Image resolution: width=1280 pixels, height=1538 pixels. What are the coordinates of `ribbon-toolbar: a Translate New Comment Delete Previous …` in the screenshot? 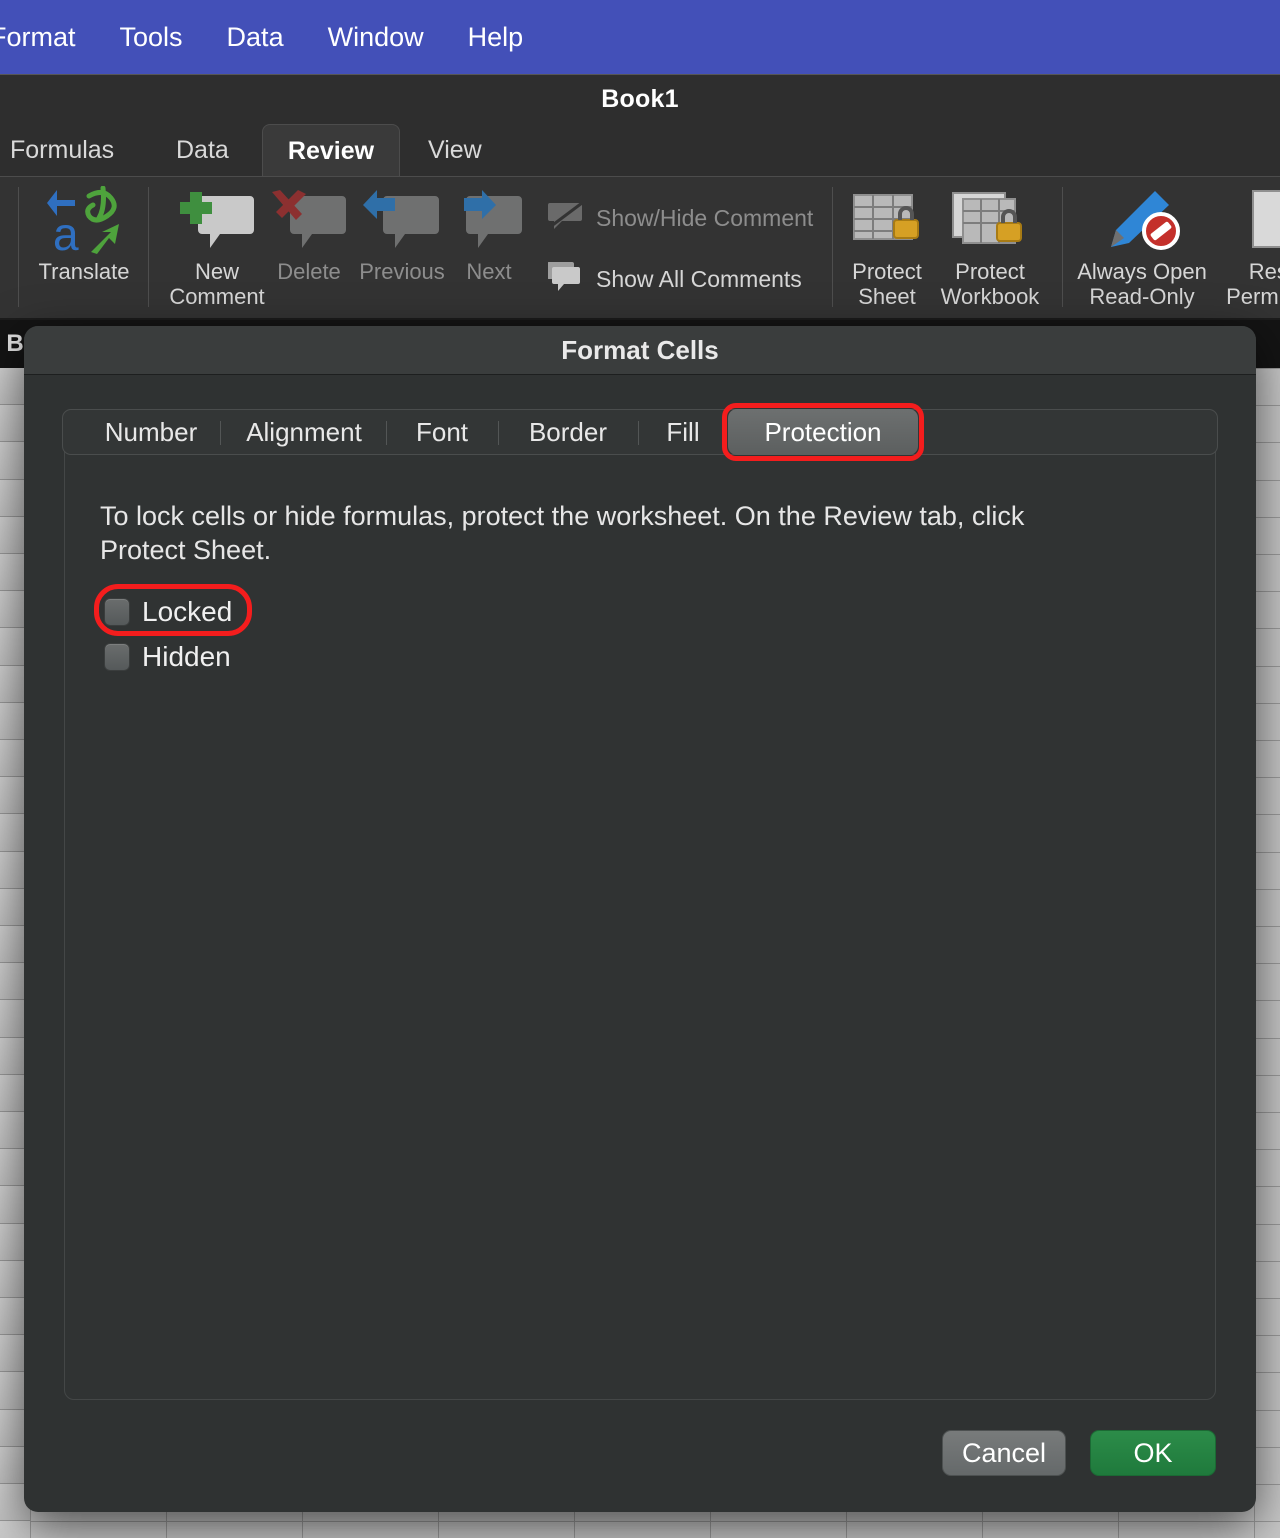 It's located at (640, 248).